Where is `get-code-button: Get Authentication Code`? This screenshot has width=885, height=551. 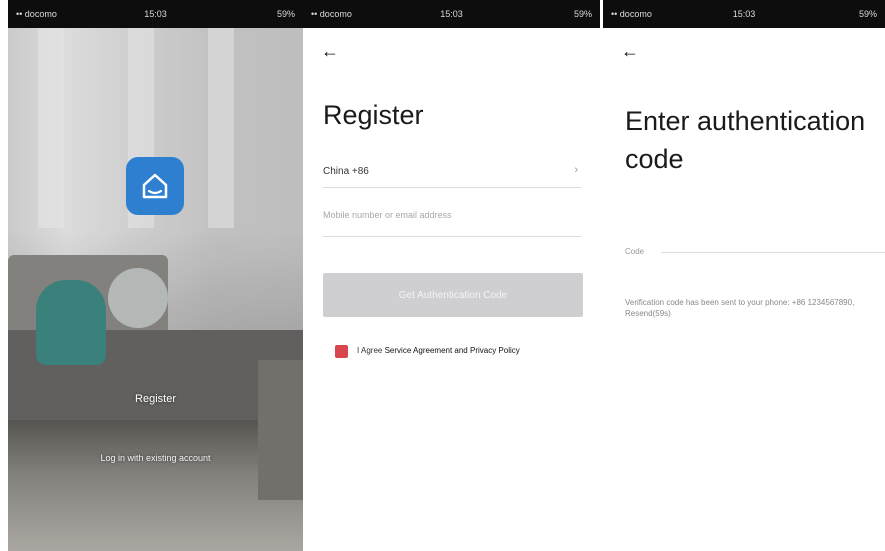
get-code-button: Get Authentication Code is located at coordinates (453, 295).